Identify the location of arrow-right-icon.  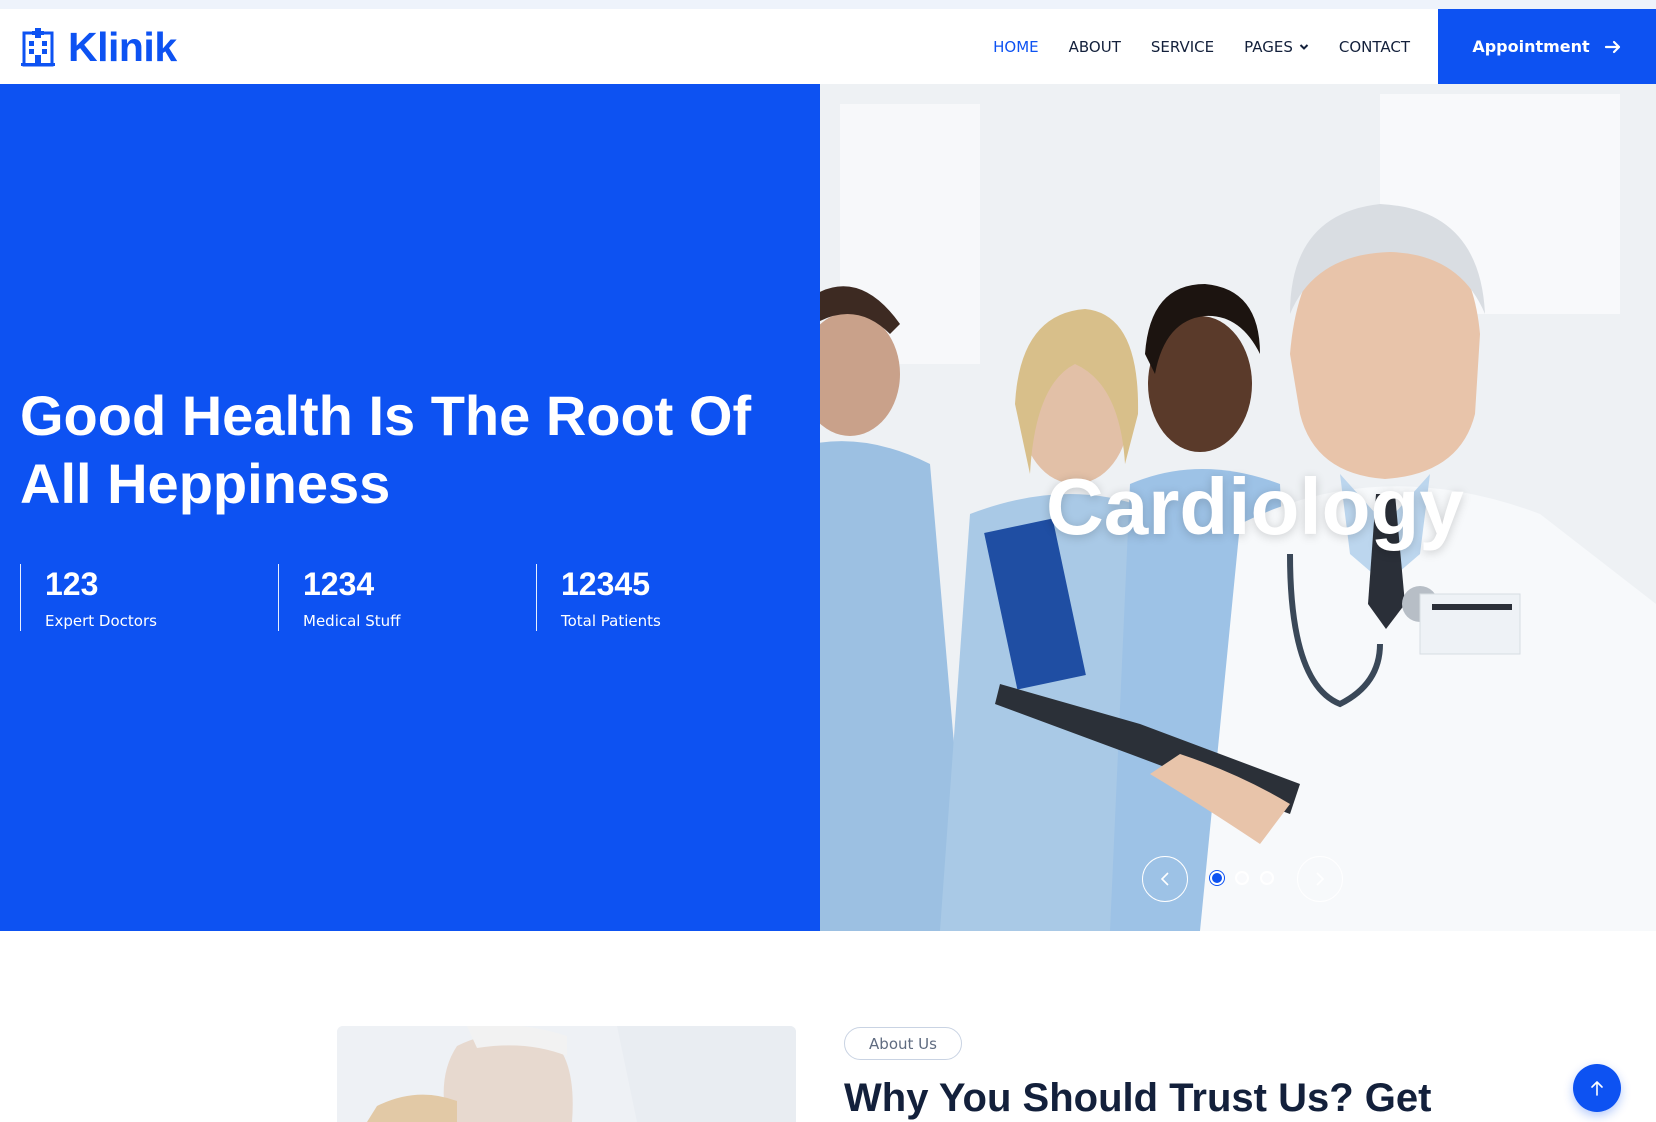
(1612, 46).